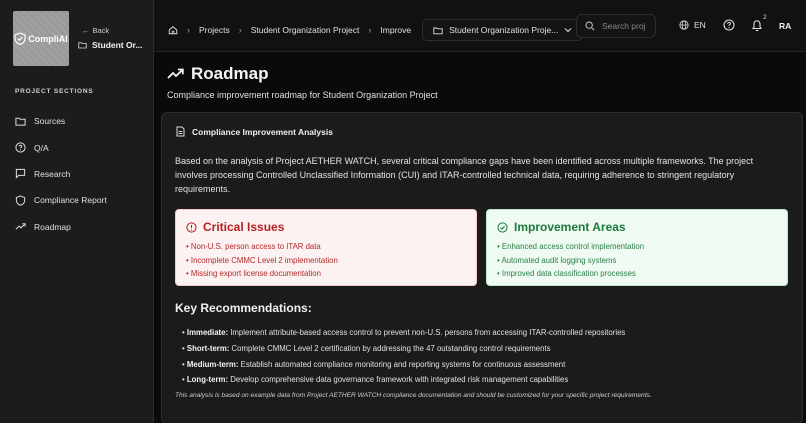 The height and width of the screenshot is (423, 806). I want to click on list-item: Incomplete CMMC Level 2 implementation, so click(326, 261).